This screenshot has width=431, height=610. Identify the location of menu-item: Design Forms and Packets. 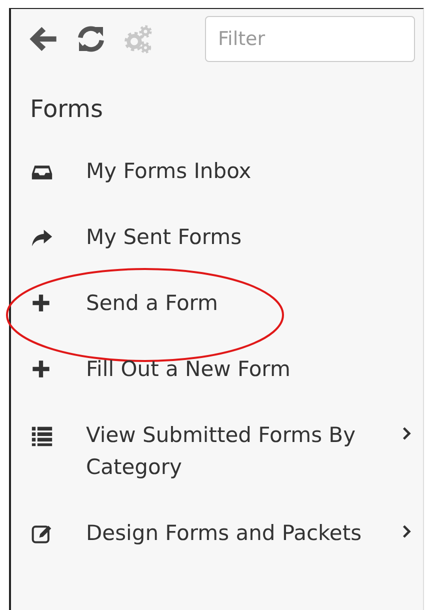
(233, 533).